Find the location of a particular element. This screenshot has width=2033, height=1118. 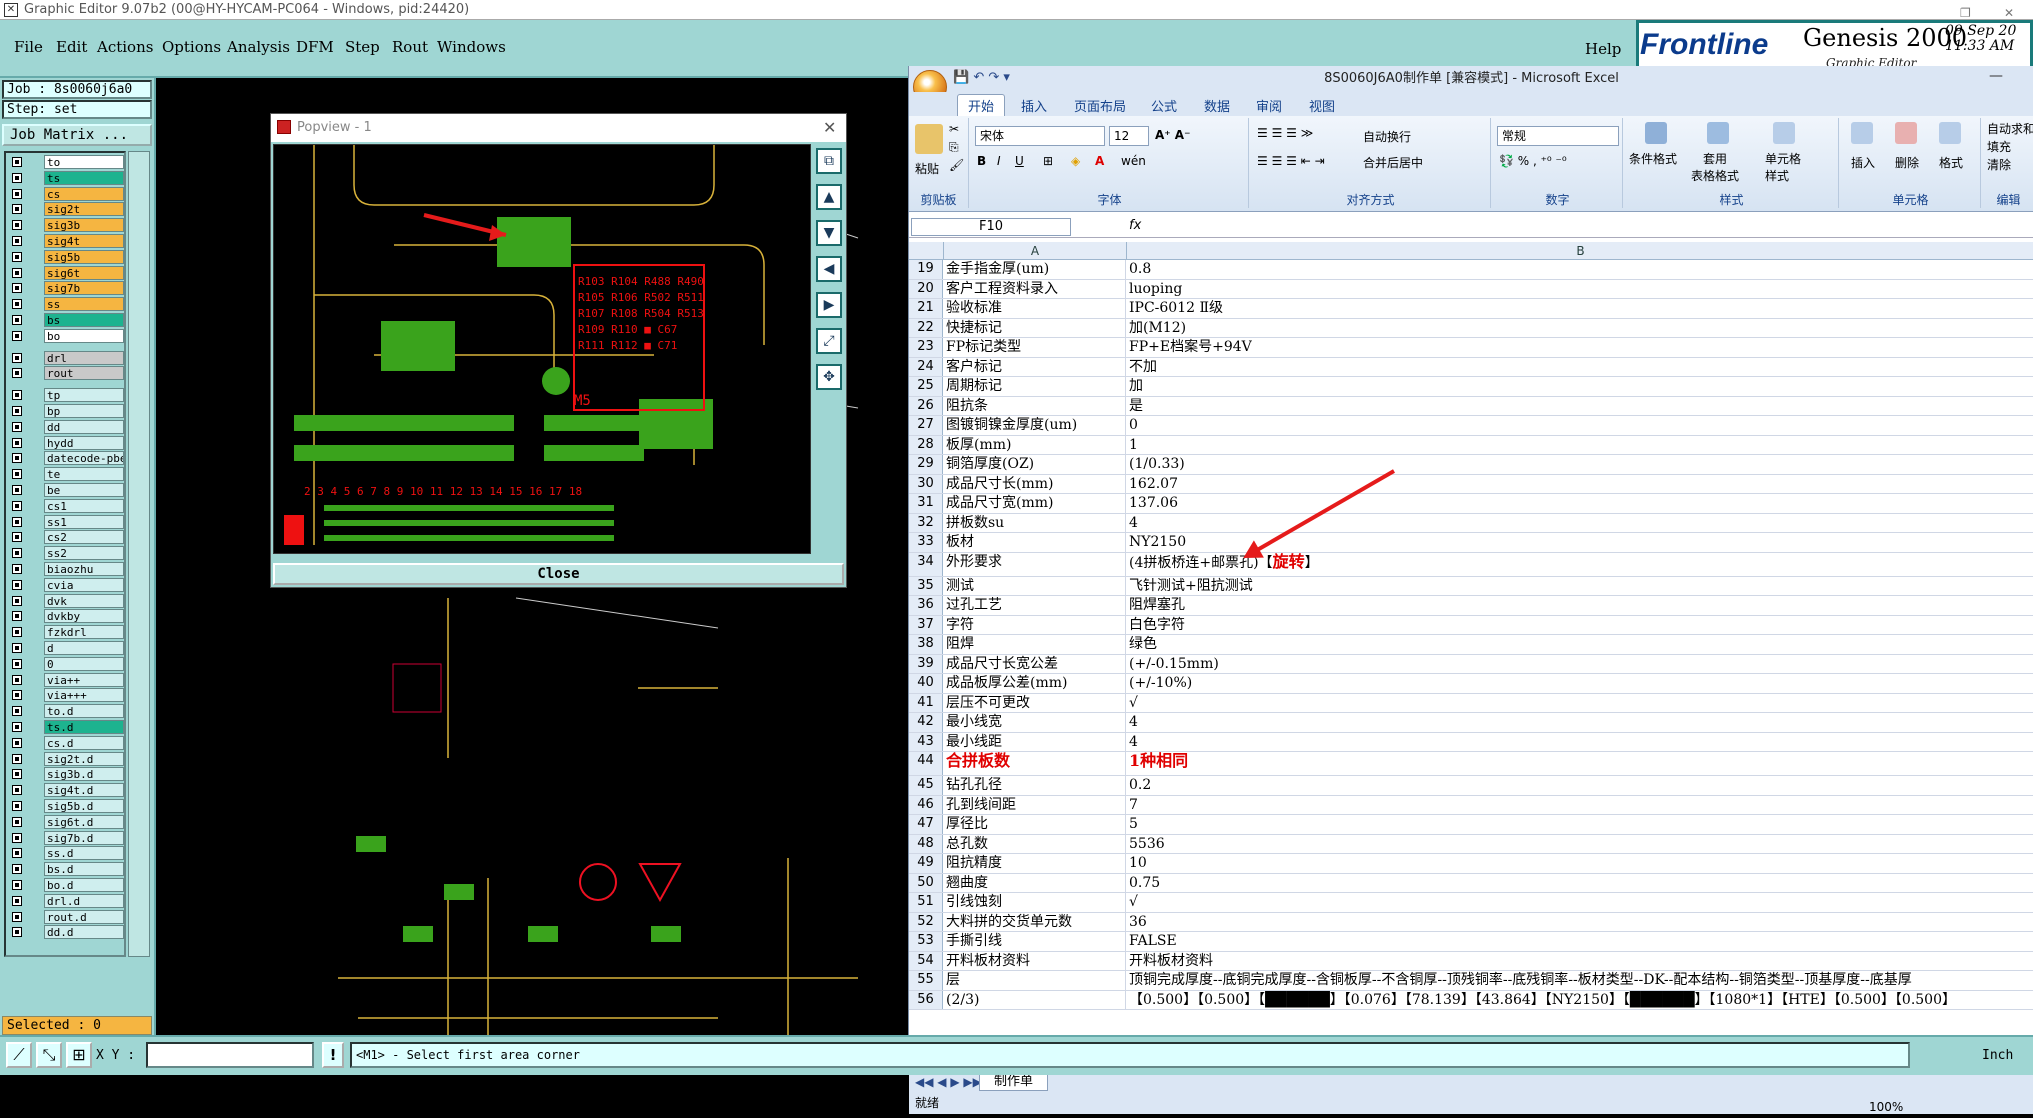

excel-minimize-icon: — is located at coordinates (1996, 76).